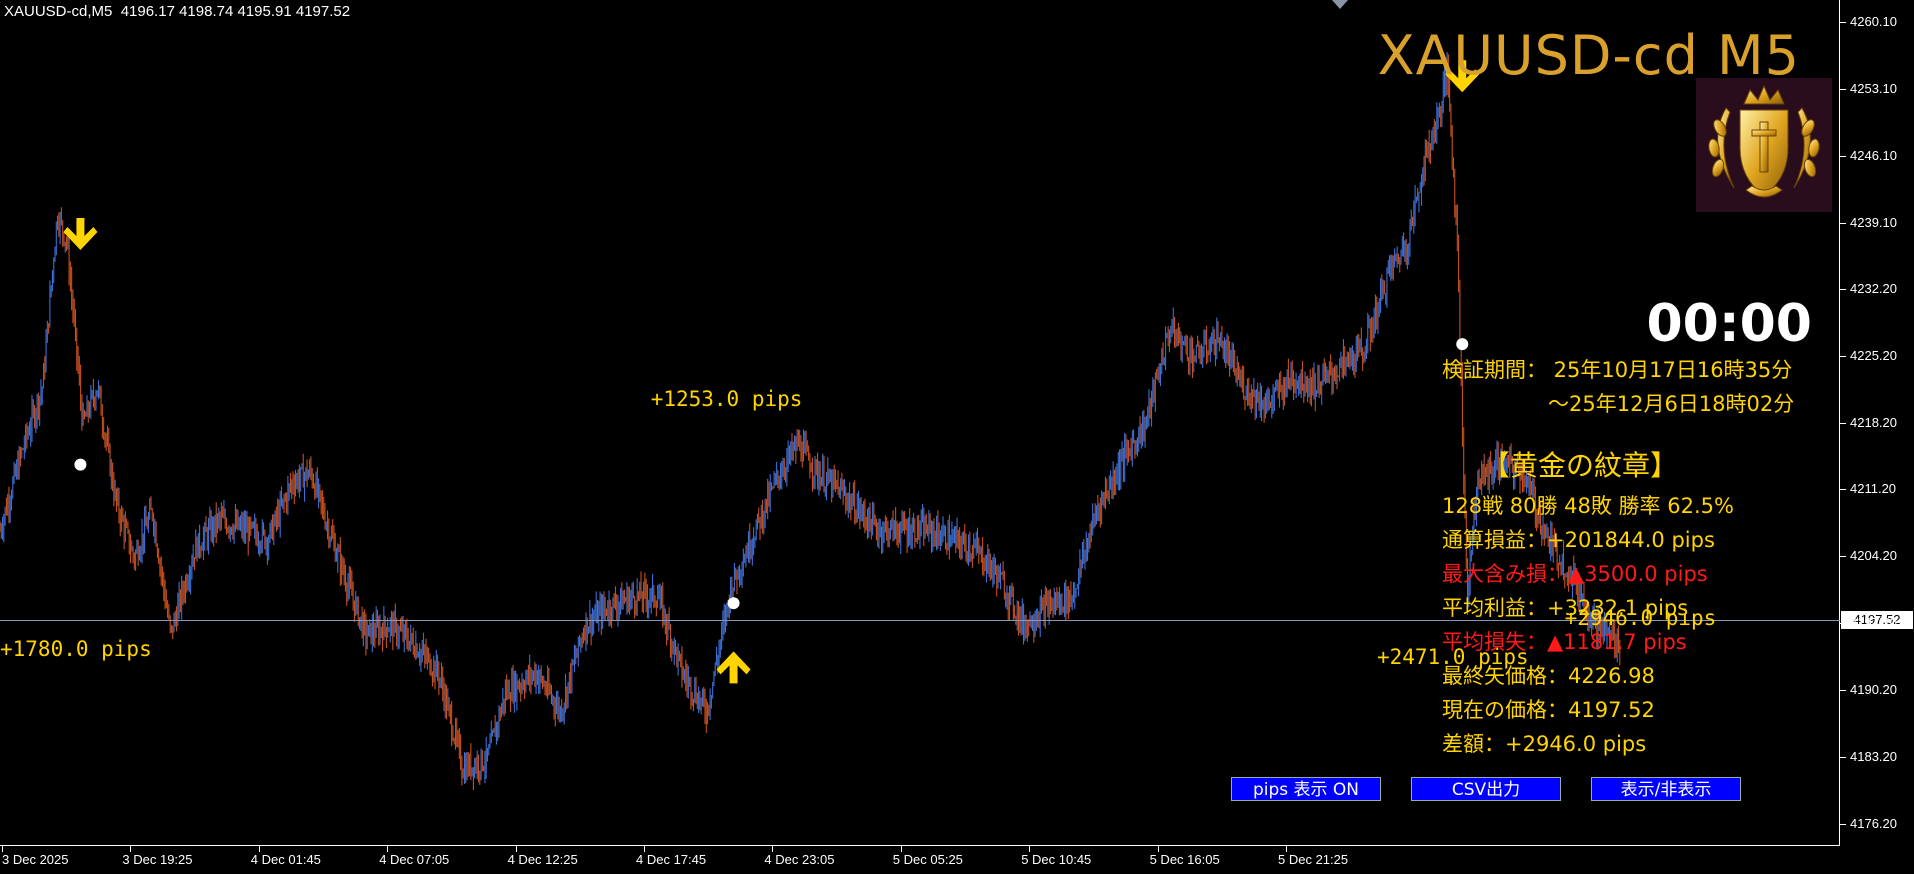 This screenshot has height=874, width=1914. Describe the element at coordinates (1666, 789) in the screenshot. I see `show-hide-button: 表示/非表示` at that location.